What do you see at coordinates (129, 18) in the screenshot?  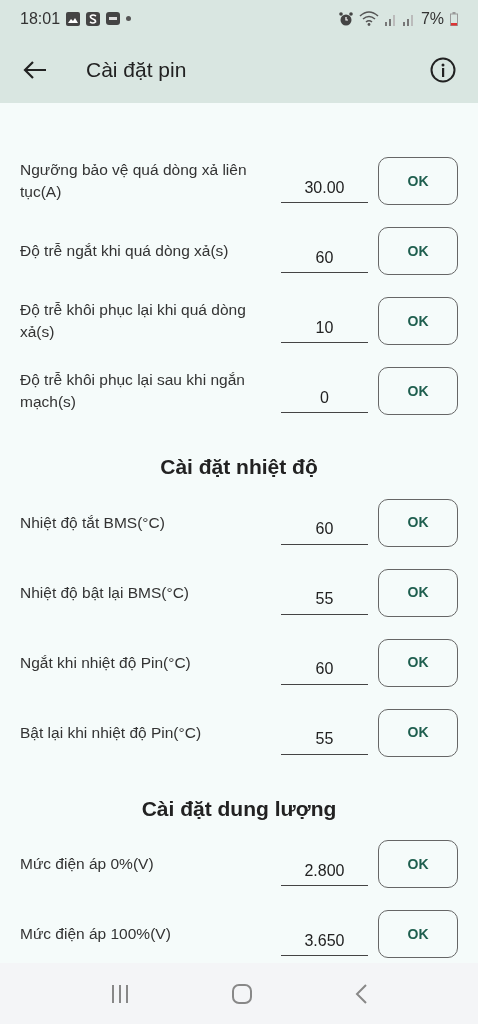 I see `dot-icon` at bounding box center [129, 18].